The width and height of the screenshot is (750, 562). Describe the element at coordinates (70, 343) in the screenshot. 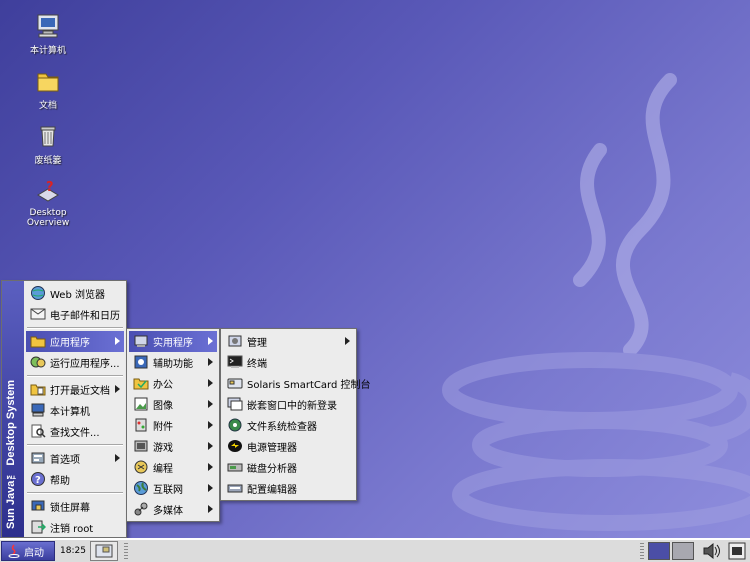

I see `menu-item-label: 应用程序` at that location.